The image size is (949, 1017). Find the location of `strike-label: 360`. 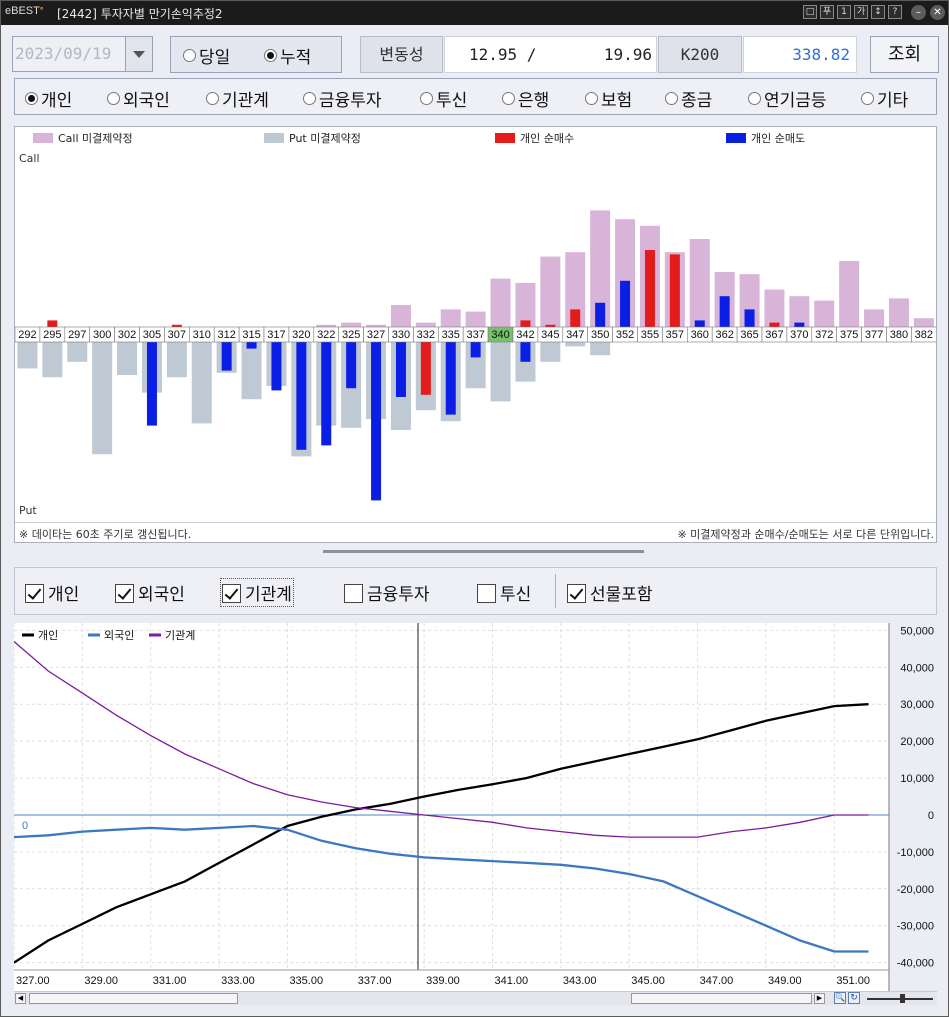

strike-label: 360 is located at coordinates (700, 335).